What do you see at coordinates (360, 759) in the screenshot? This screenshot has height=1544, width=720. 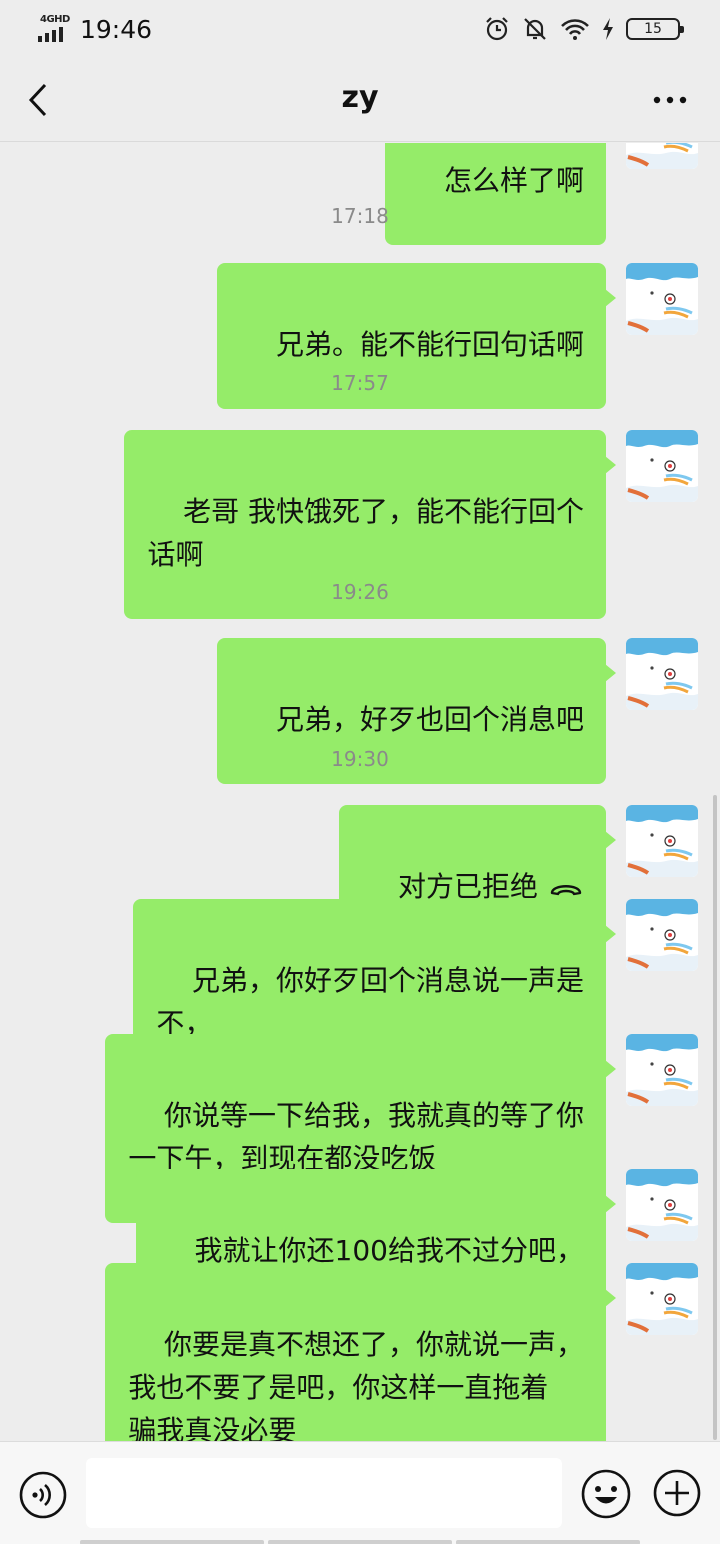 I see `message-timestamp: 19:30` at bounding box center [360, 759].